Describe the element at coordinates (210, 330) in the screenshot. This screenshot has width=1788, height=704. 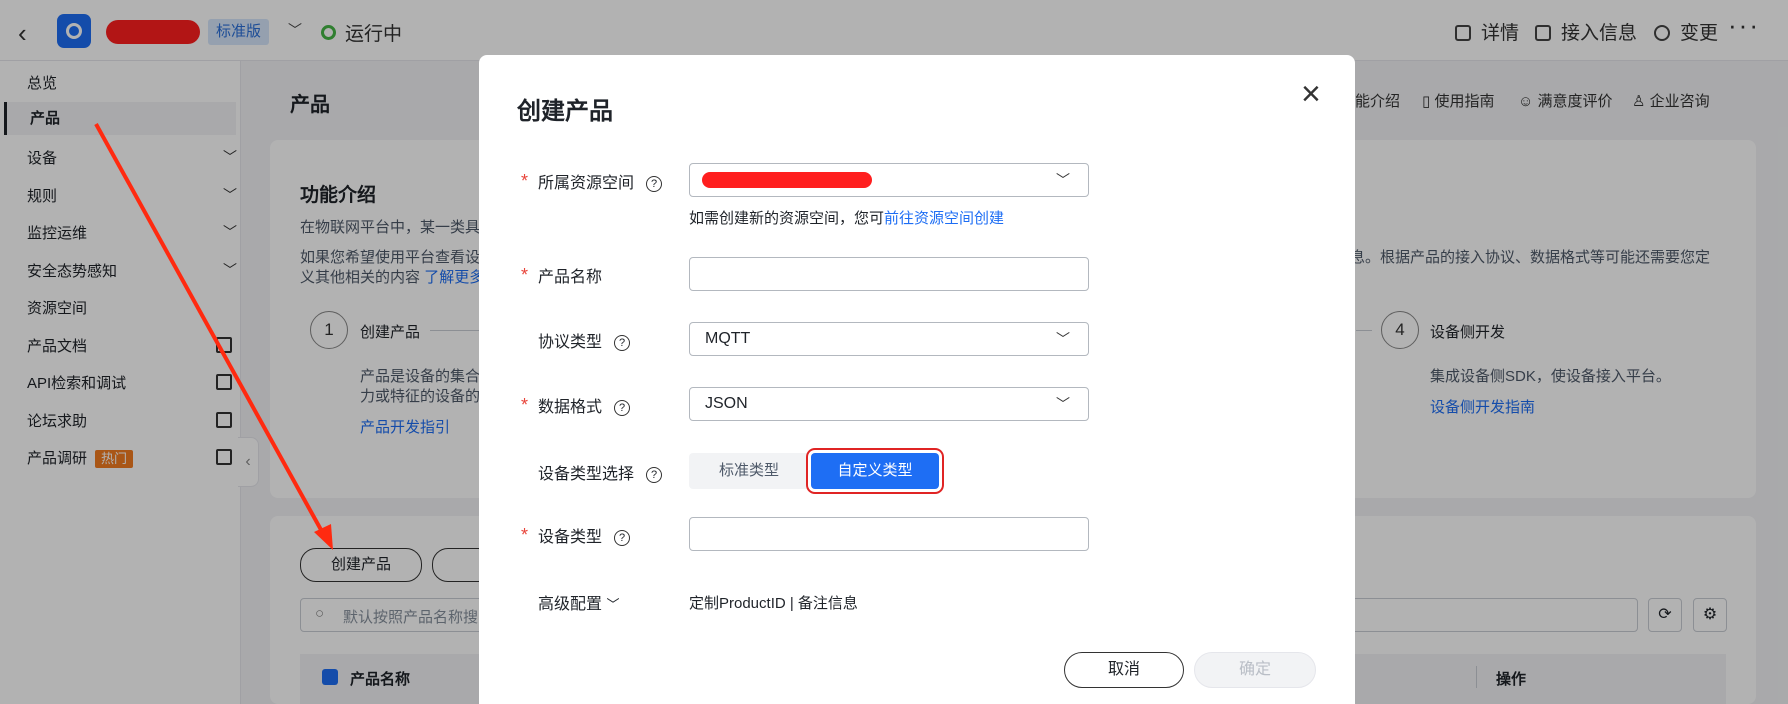
I see `arrow-line` at that location.